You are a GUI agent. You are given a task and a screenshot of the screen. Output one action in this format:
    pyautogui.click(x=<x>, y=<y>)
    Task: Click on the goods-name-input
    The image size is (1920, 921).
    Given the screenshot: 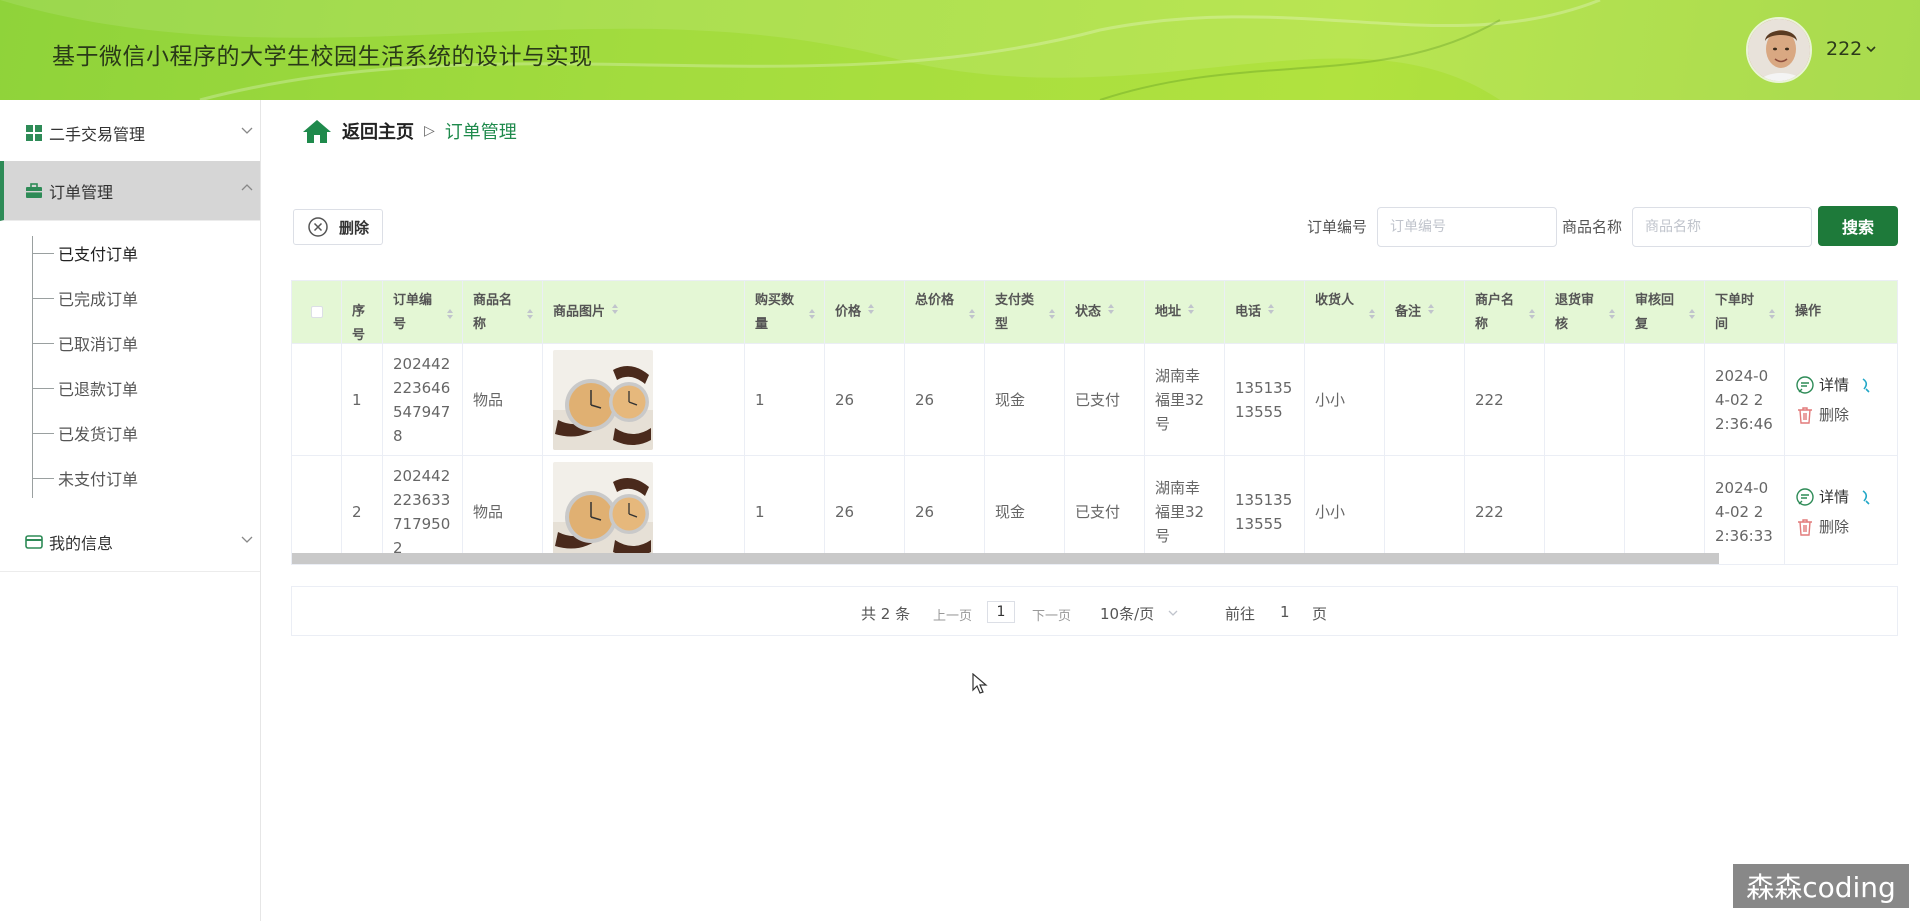 What is the action you would take?
    pyautogui.click(x=1722, y=227)
    